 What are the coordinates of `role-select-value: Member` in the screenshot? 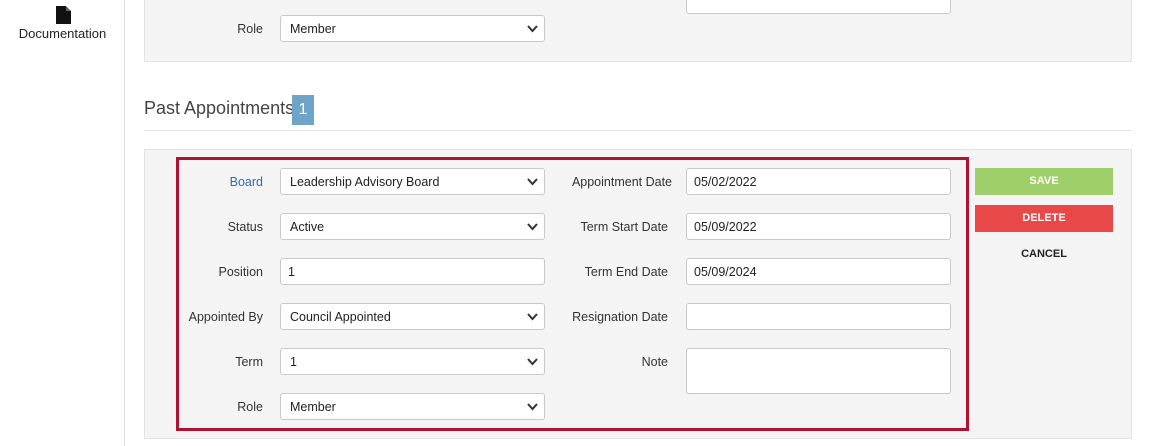 It's located at (313, 29).